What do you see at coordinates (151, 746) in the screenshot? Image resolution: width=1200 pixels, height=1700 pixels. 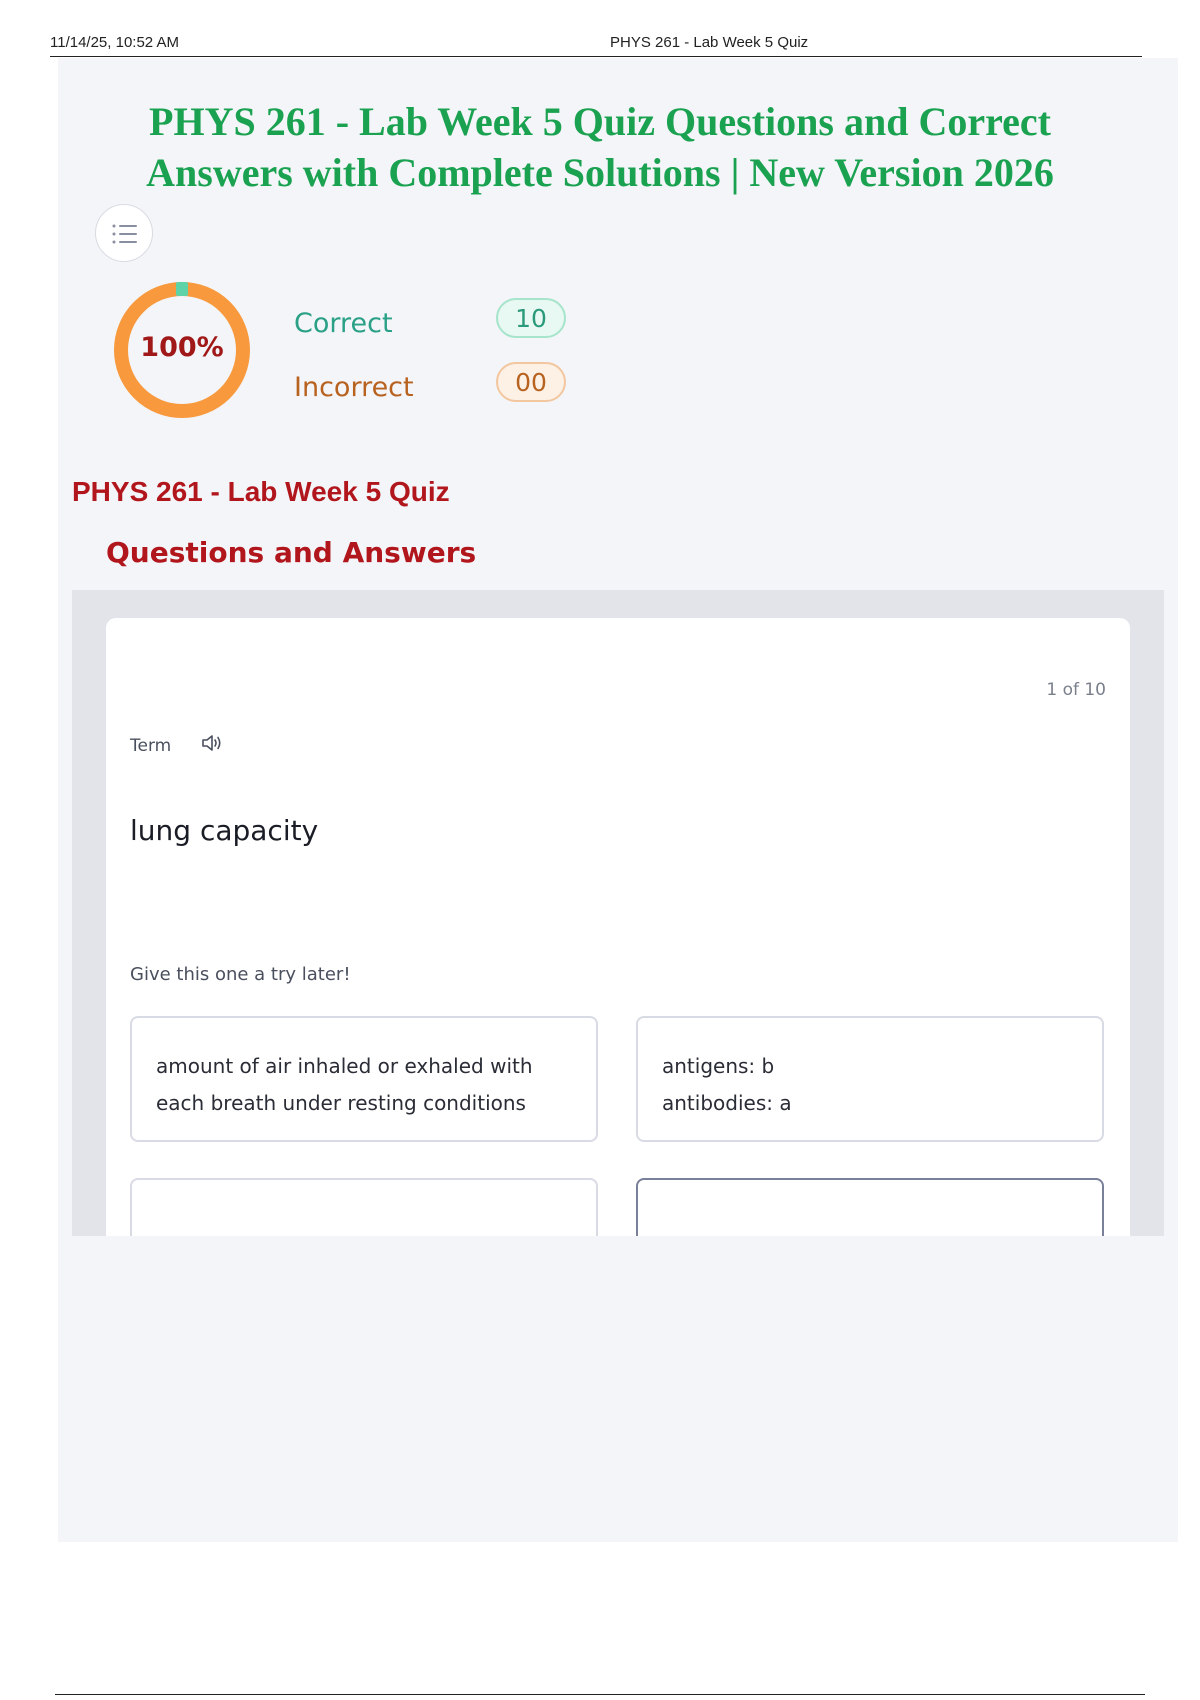 I see `term-label: Term` at bounding box center [151, 746].